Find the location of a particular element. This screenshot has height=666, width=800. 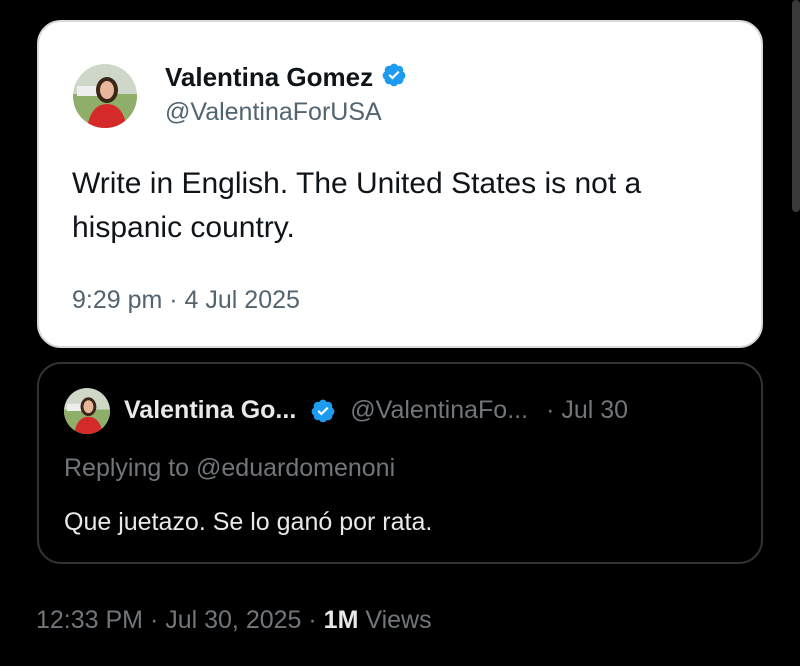

views-count: 1M is located at coordinates (341, 620).